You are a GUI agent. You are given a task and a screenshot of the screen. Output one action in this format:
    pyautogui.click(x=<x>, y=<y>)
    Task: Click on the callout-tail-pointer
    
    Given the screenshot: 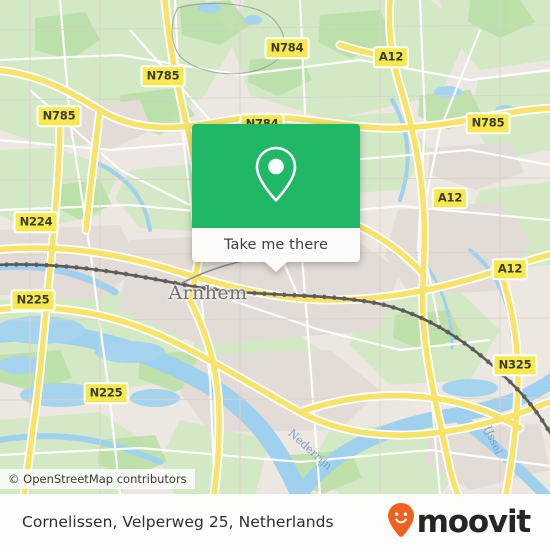 What is the action you would take?
    pyautogui.click(x=276, y=267)
    